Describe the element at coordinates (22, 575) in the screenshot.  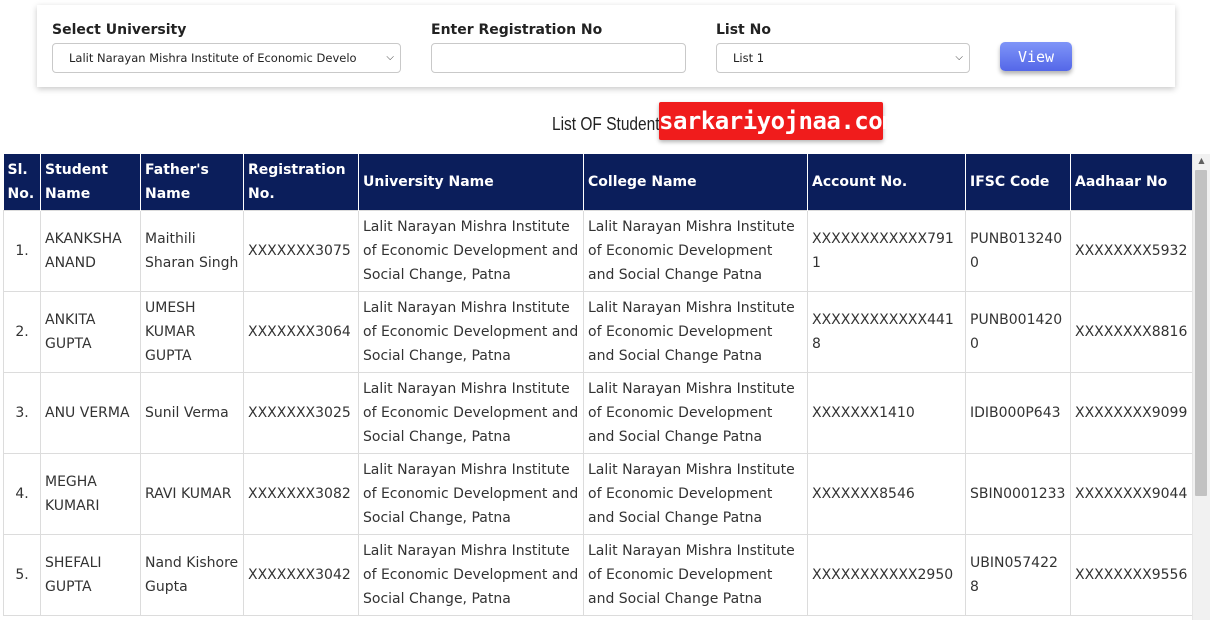
I see `cell-sl-no: 5.` at that location.